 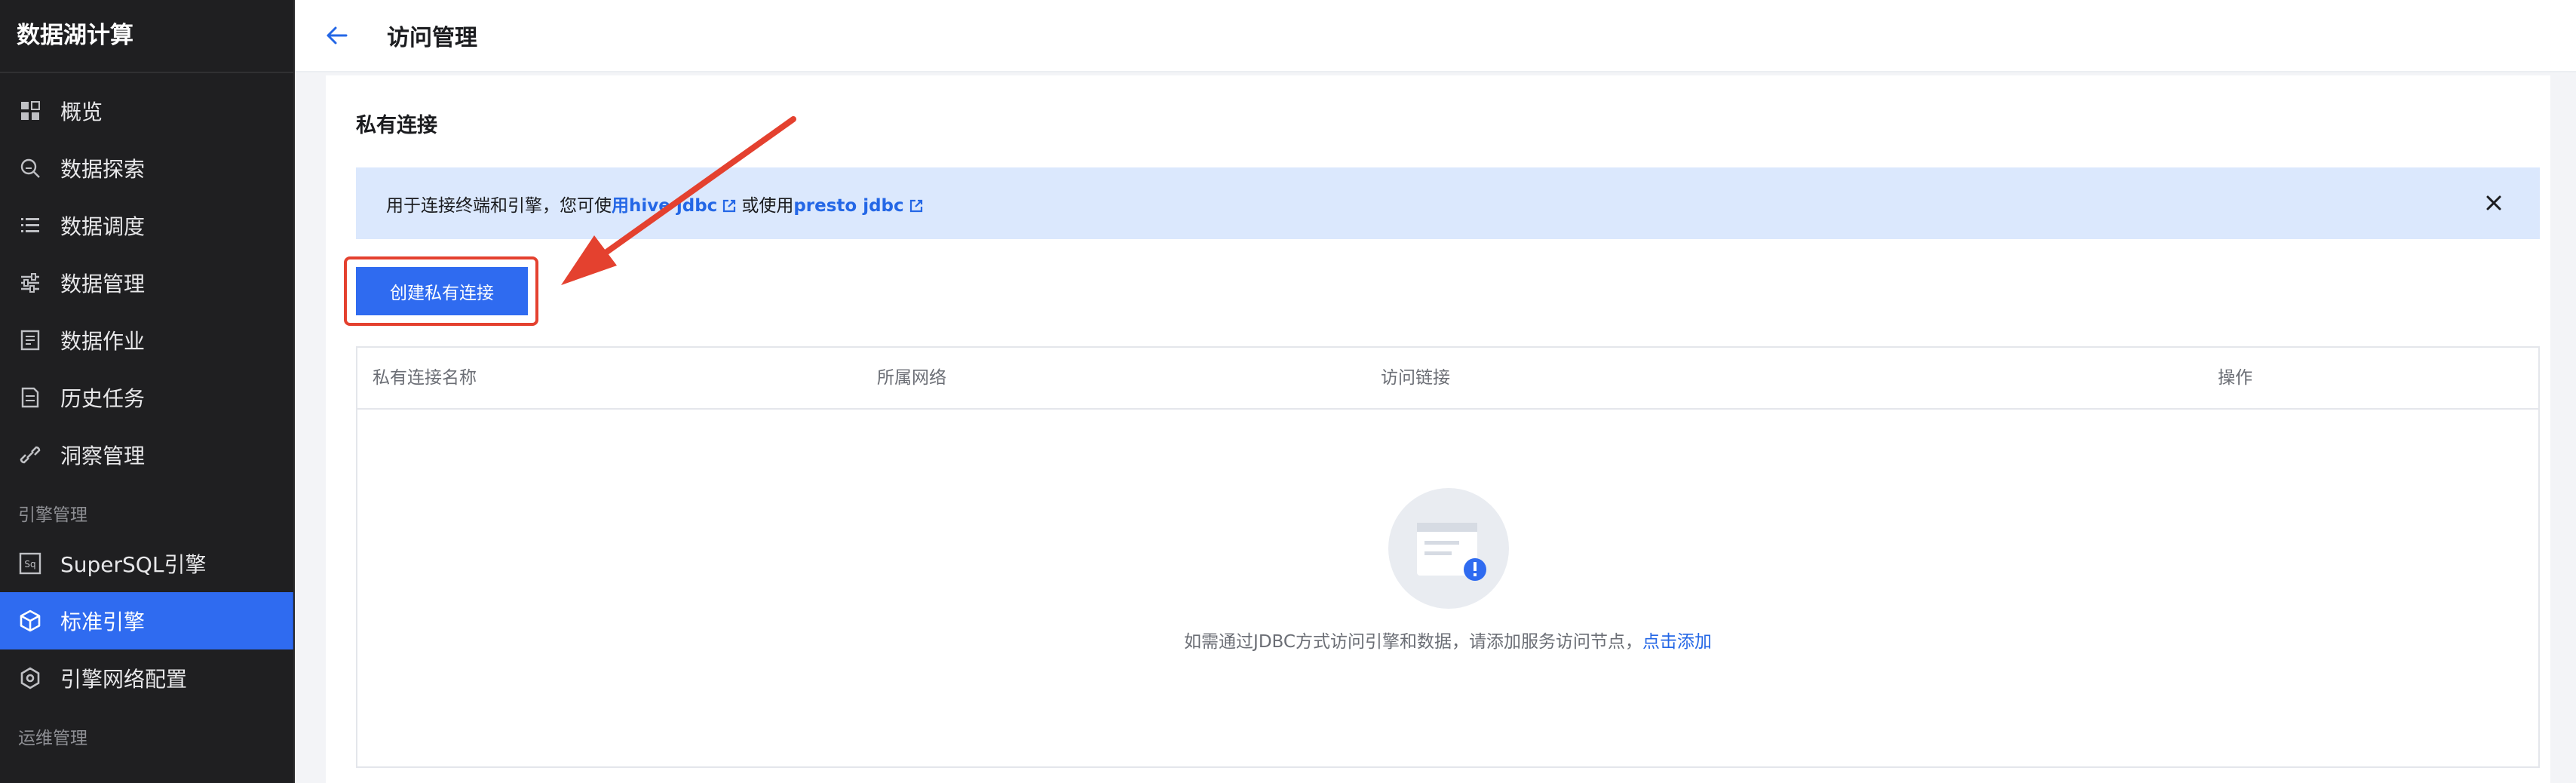 What do you see at coordinates (620, 205) in the screenshot?
I see `hive-jdbc-link-prefix: 用` at bounding box center [620, 205].